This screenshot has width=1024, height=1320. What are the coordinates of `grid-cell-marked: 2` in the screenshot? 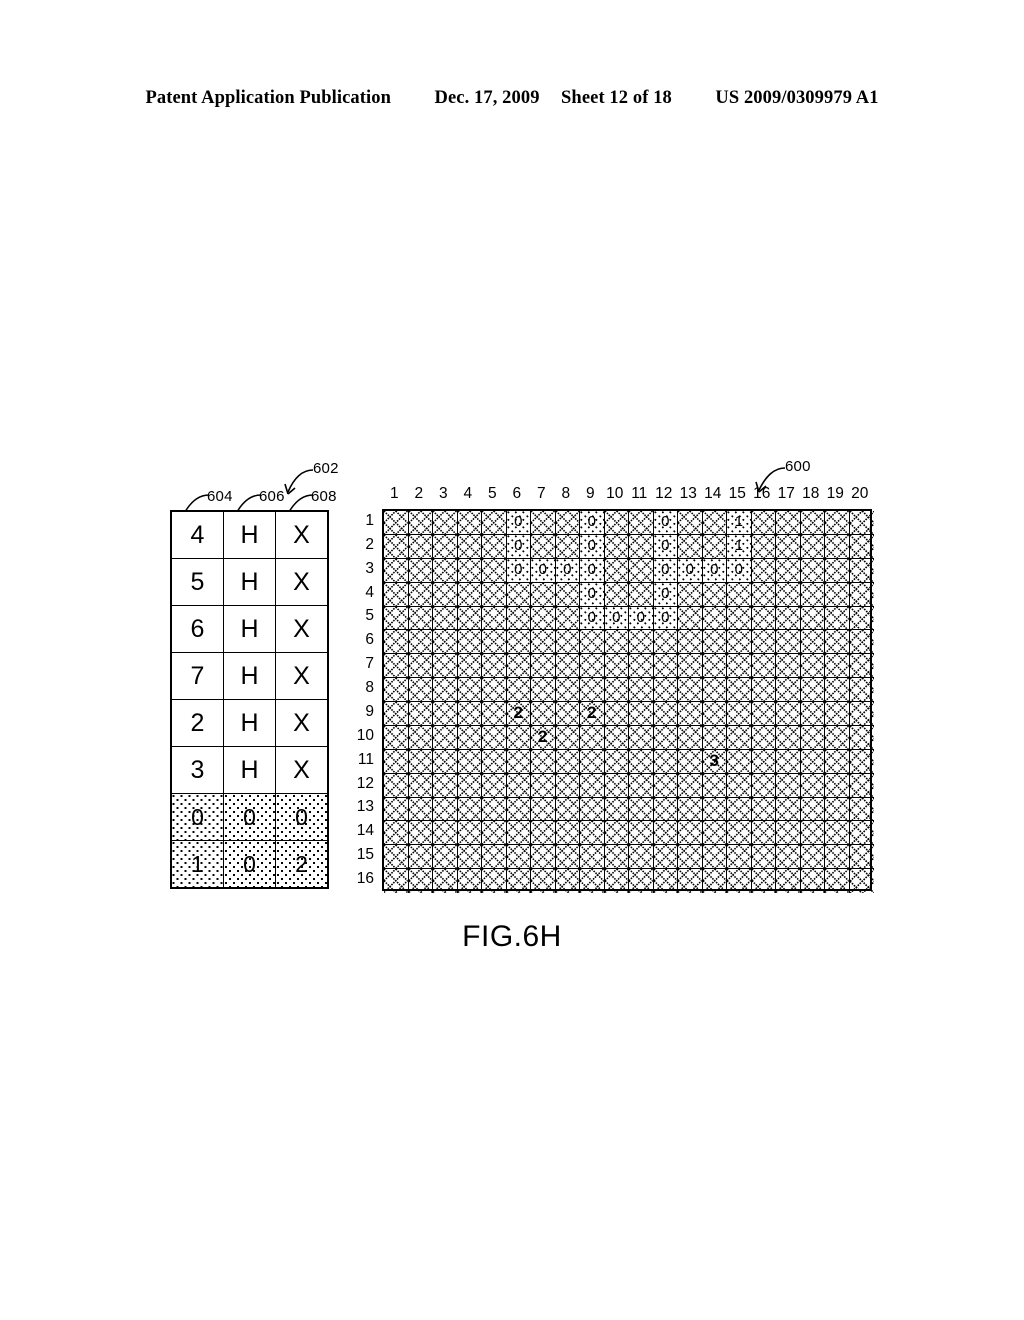 It's located at (543, 737).